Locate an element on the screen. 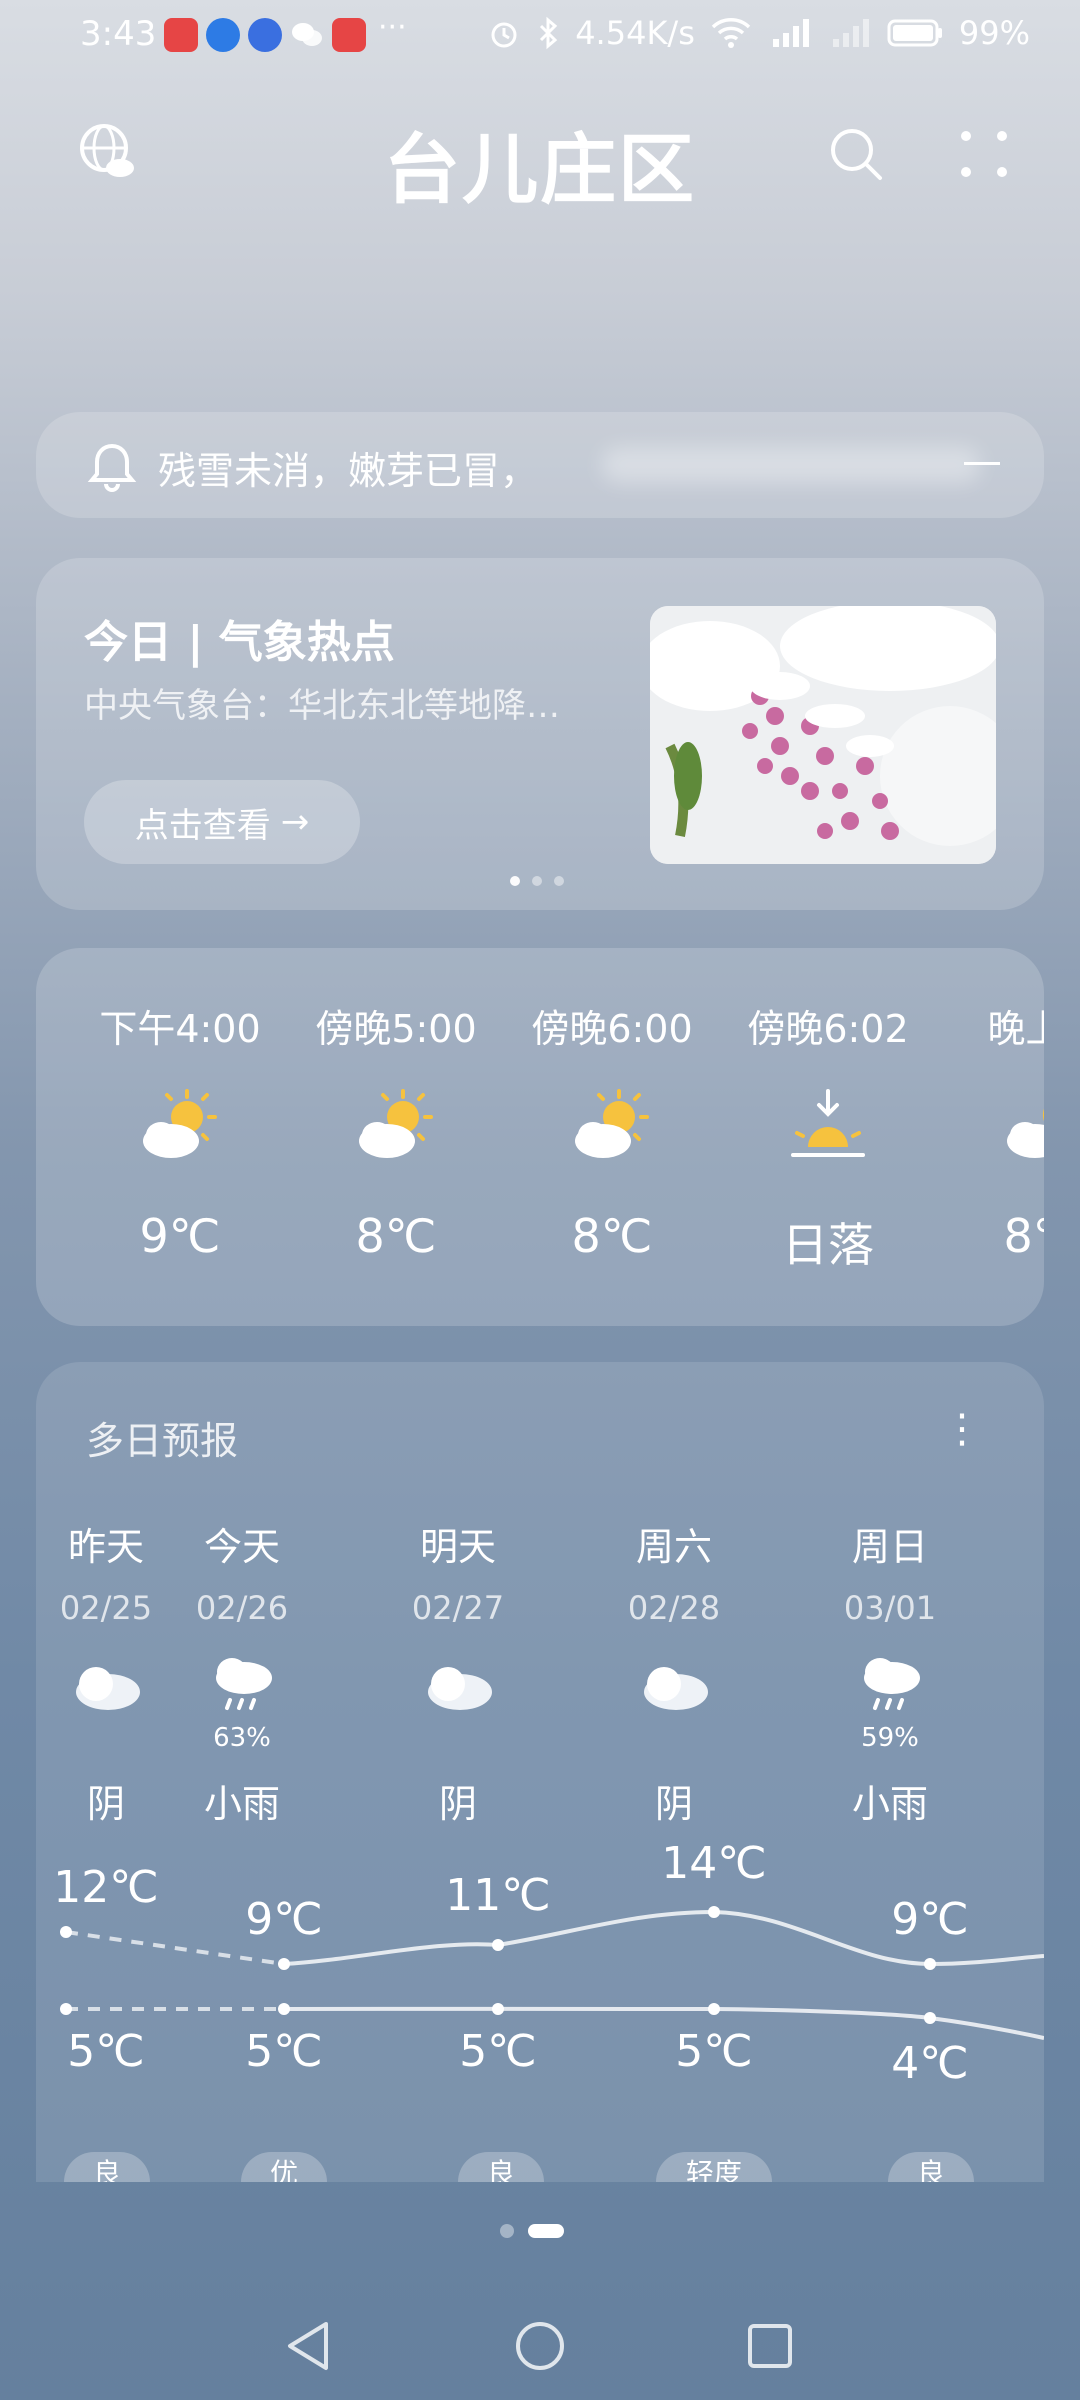  weather-hot-topic-card: 今日 | 气象热点 中央气象台：华北东北等地降… 点击查看 → is located at coordinates (540, 734).